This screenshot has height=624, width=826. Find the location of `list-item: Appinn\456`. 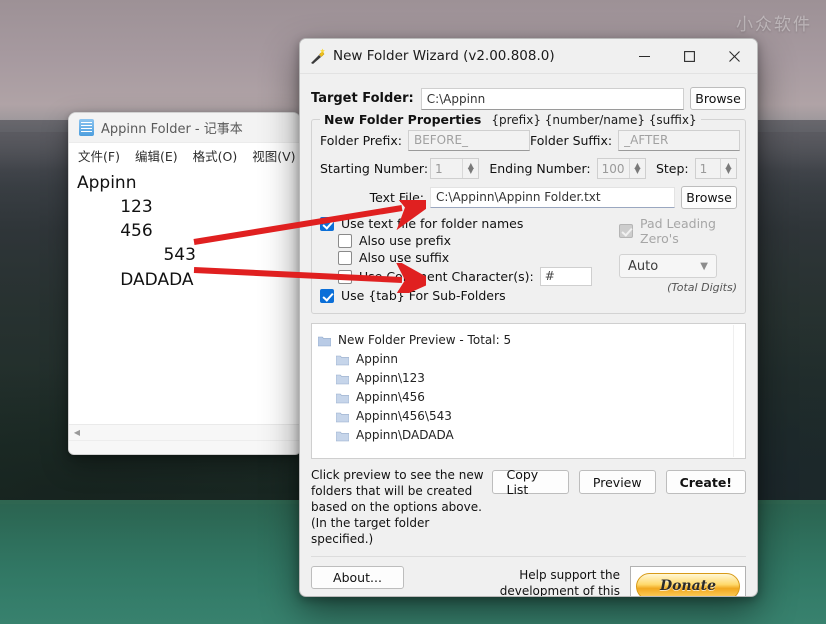

list-item: Appinn\456 is located at coordinates (530, 396).